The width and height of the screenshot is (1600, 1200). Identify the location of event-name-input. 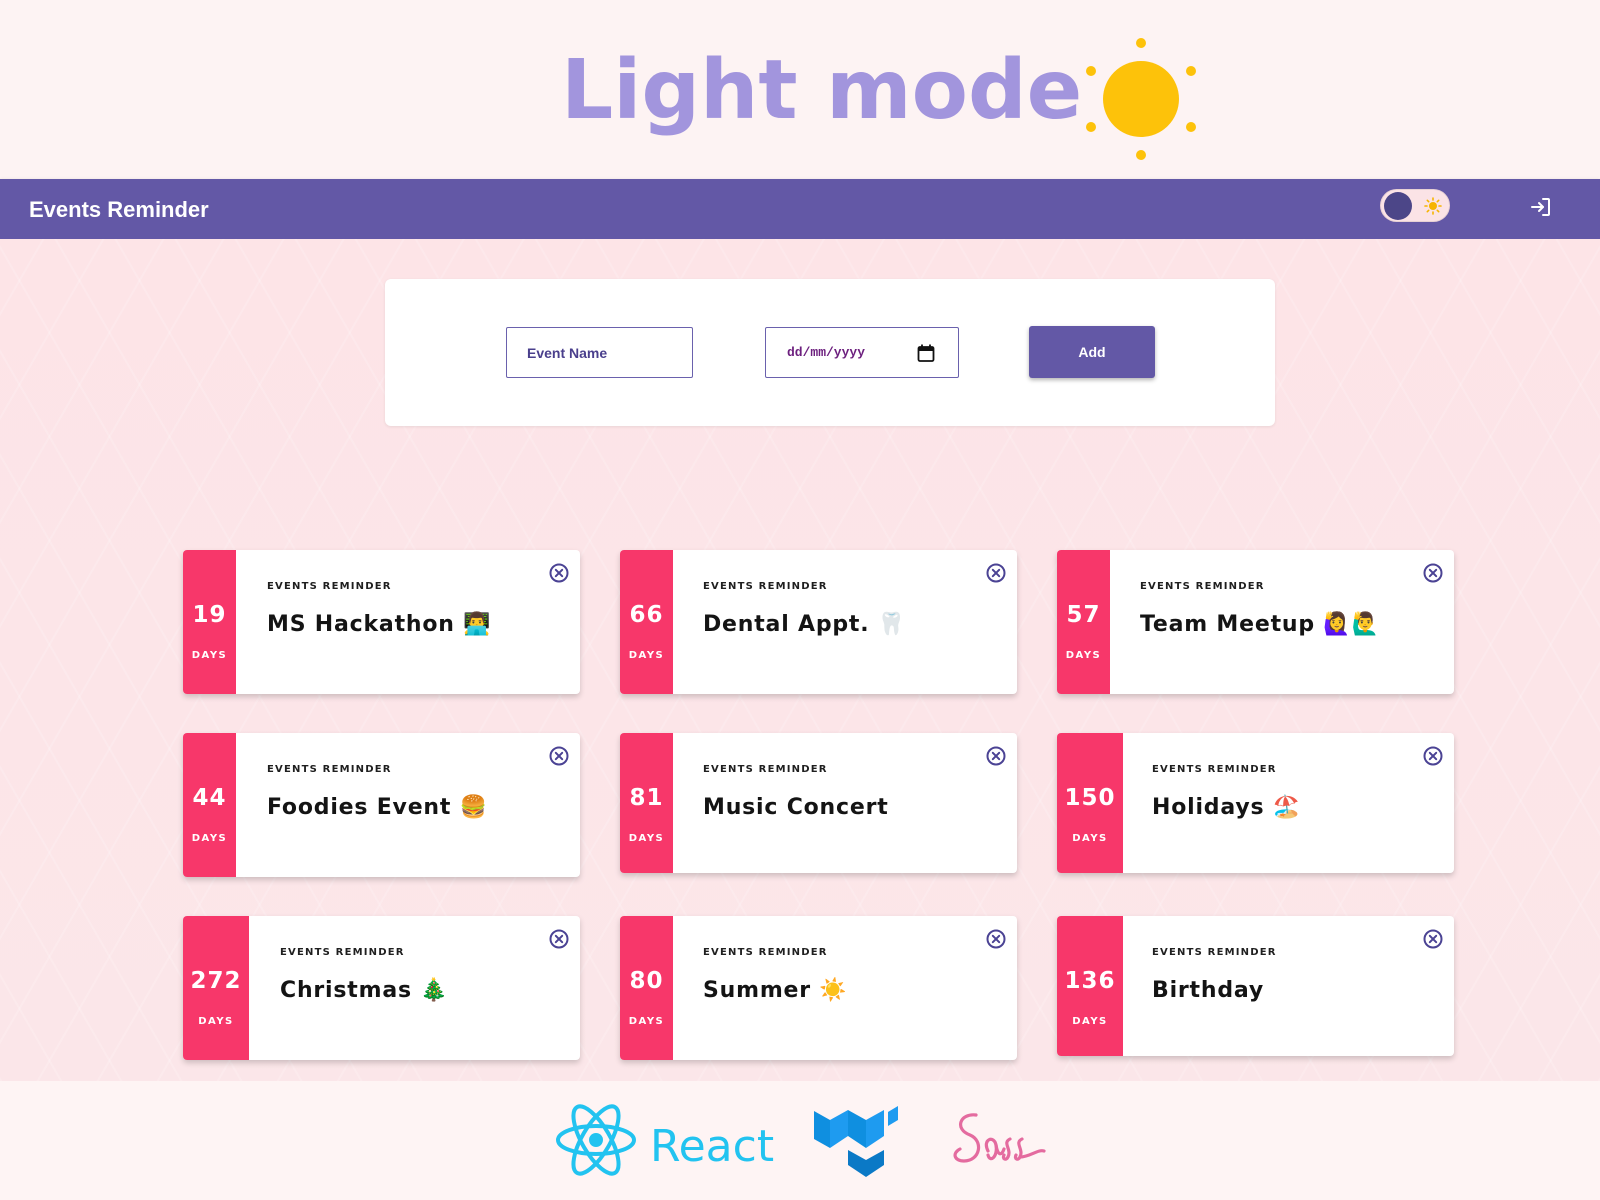
(599, 352).